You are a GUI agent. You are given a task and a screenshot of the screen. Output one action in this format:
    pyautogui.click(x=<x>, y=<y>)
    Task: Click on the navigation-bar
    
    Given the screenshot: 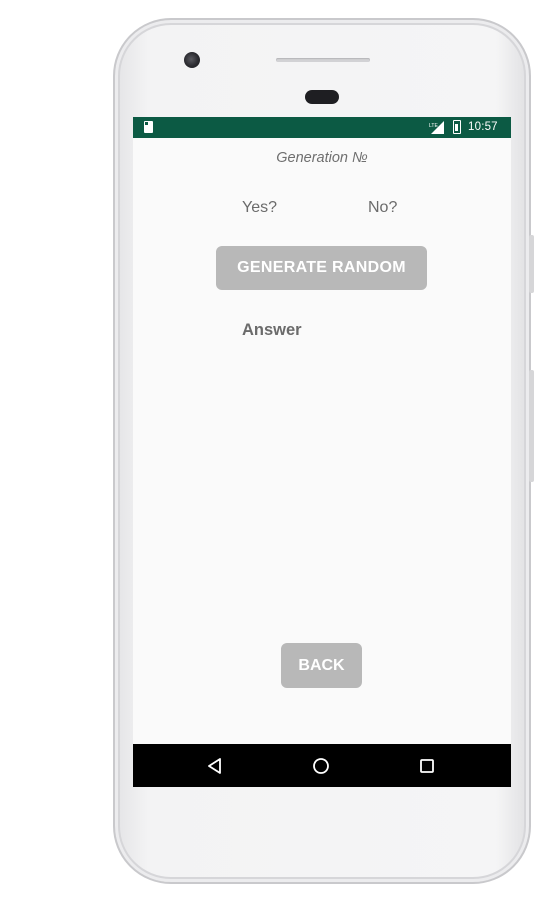 What is the action you would take?
    pyautogui.click(x=322, y=765)
    